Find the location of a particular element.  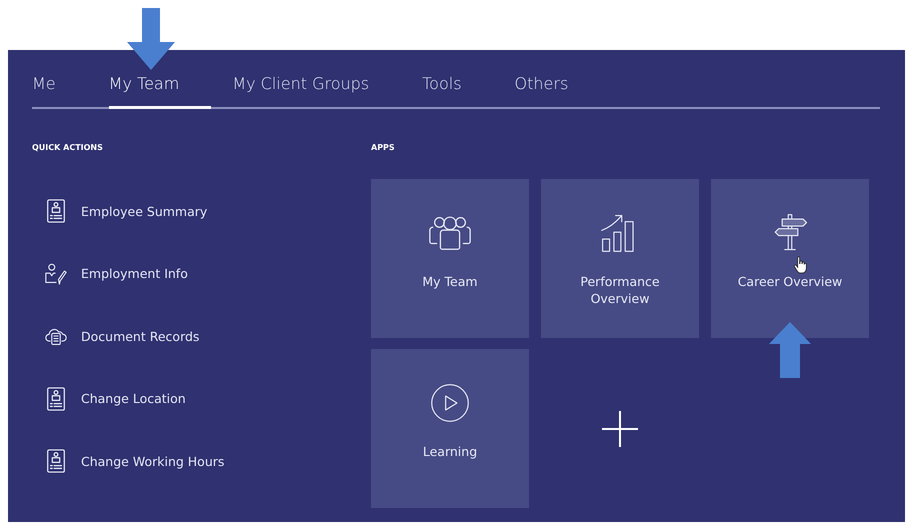

tile-label: Learning is located at coordinates (450, 451).